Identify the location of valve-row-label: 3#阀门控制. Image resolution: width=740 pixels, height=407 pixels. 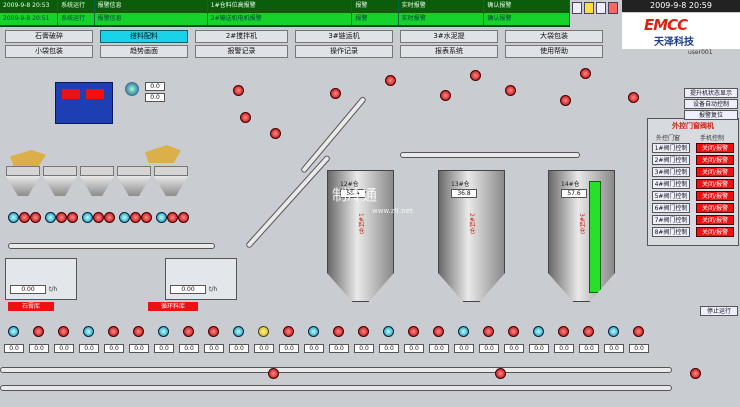
(671, 172).